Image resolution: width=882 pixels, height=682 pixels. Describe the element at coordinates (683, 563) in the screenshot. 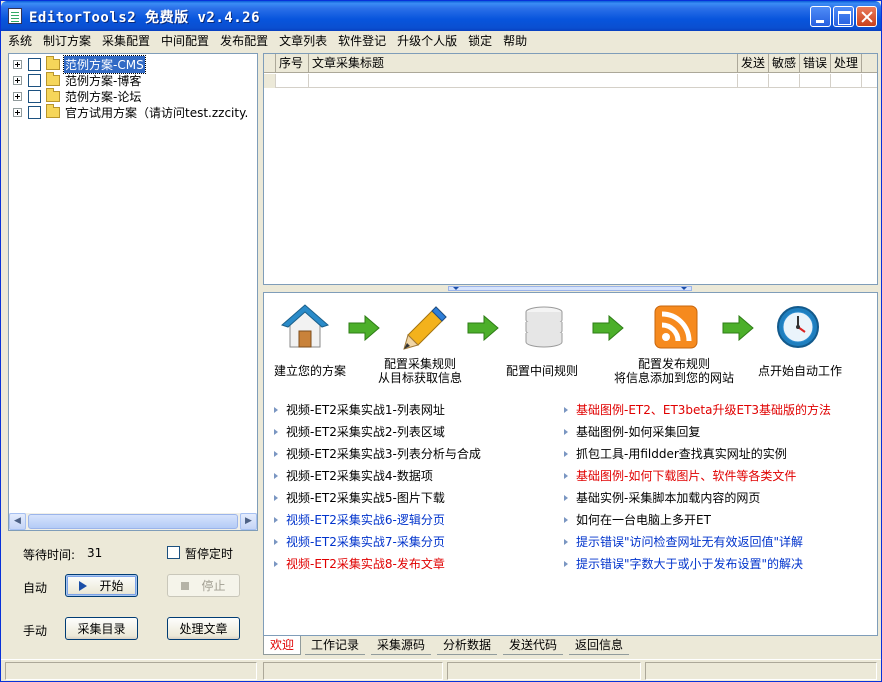

I see `tutorial-link: 提示错误"字数大于或小于发布设置"的解决` at that location.